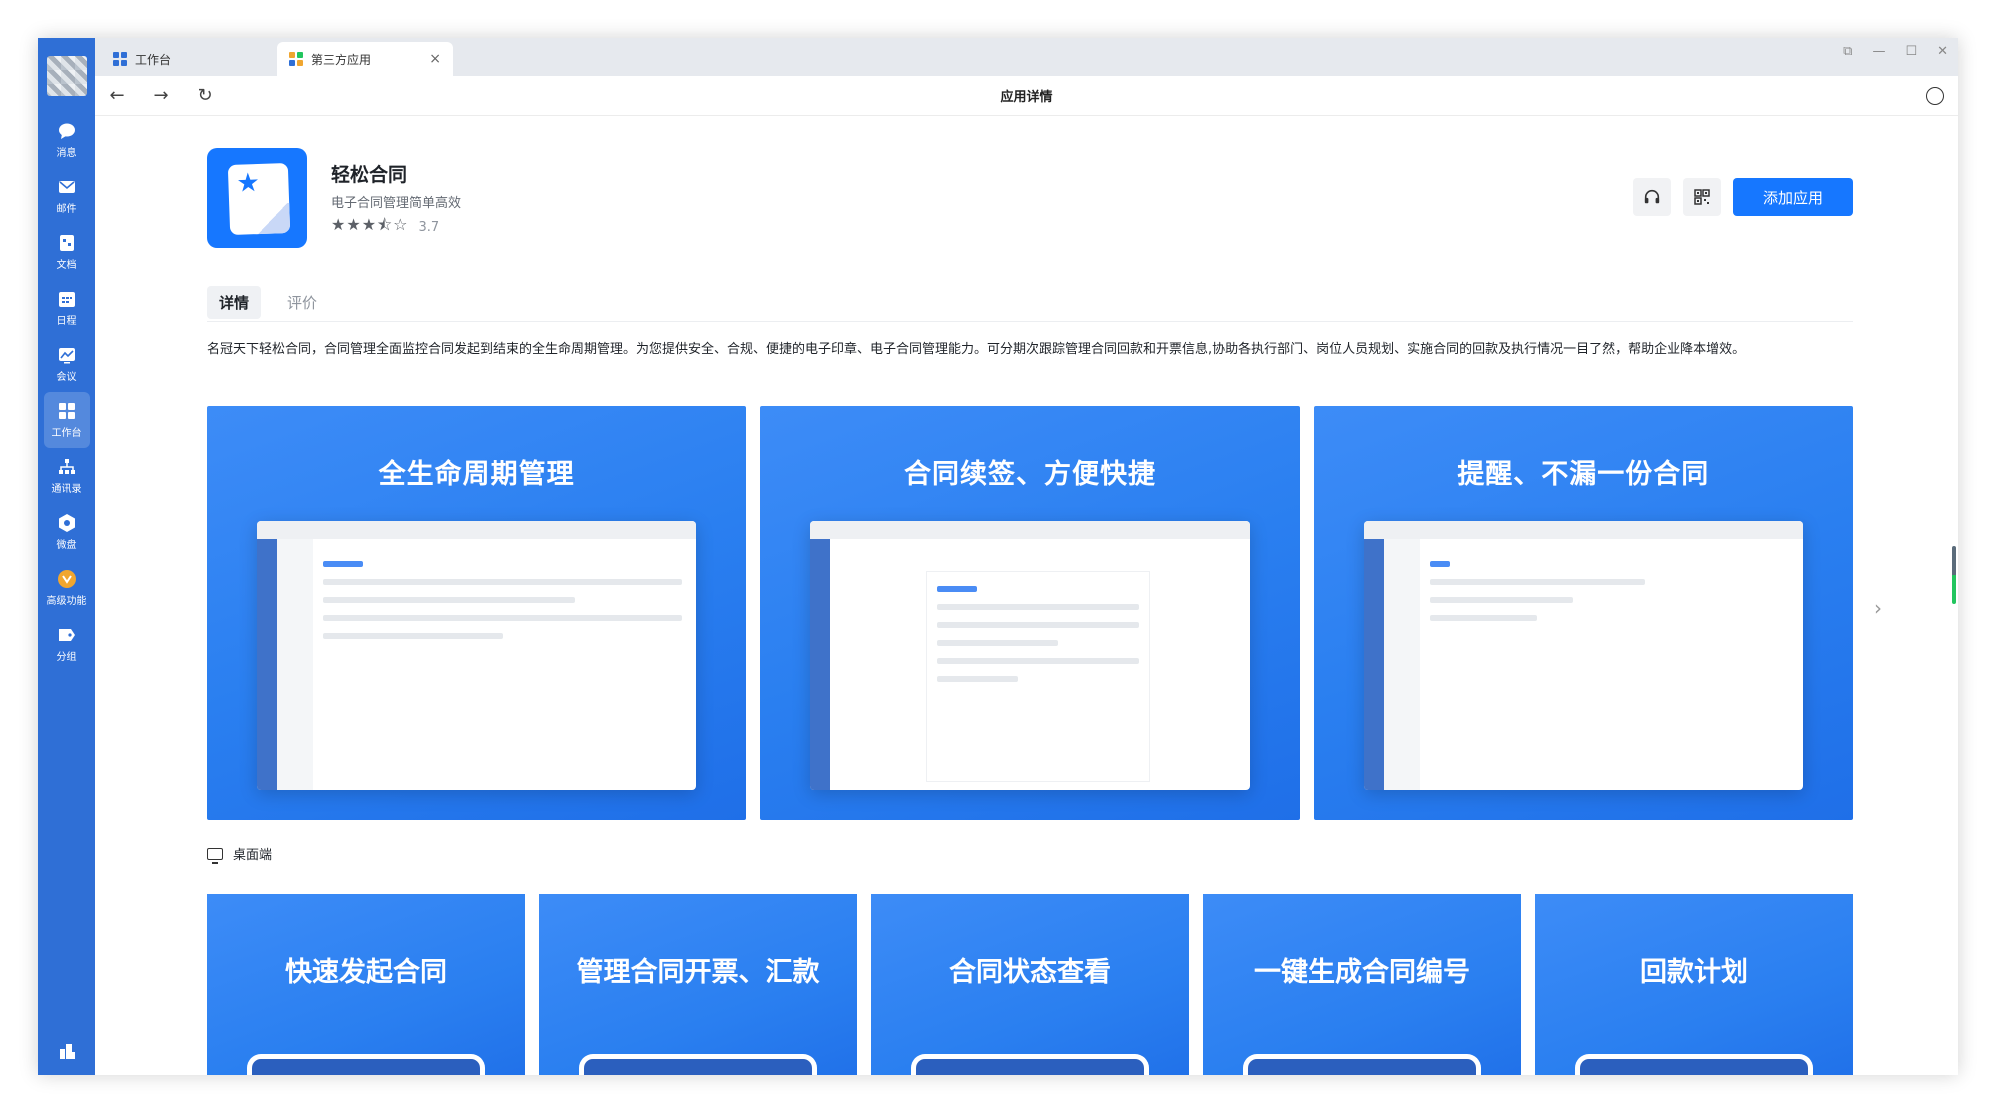 This screenshot has width=1995, height=1113. I want to click on headset-icon, so click(1652, 196).